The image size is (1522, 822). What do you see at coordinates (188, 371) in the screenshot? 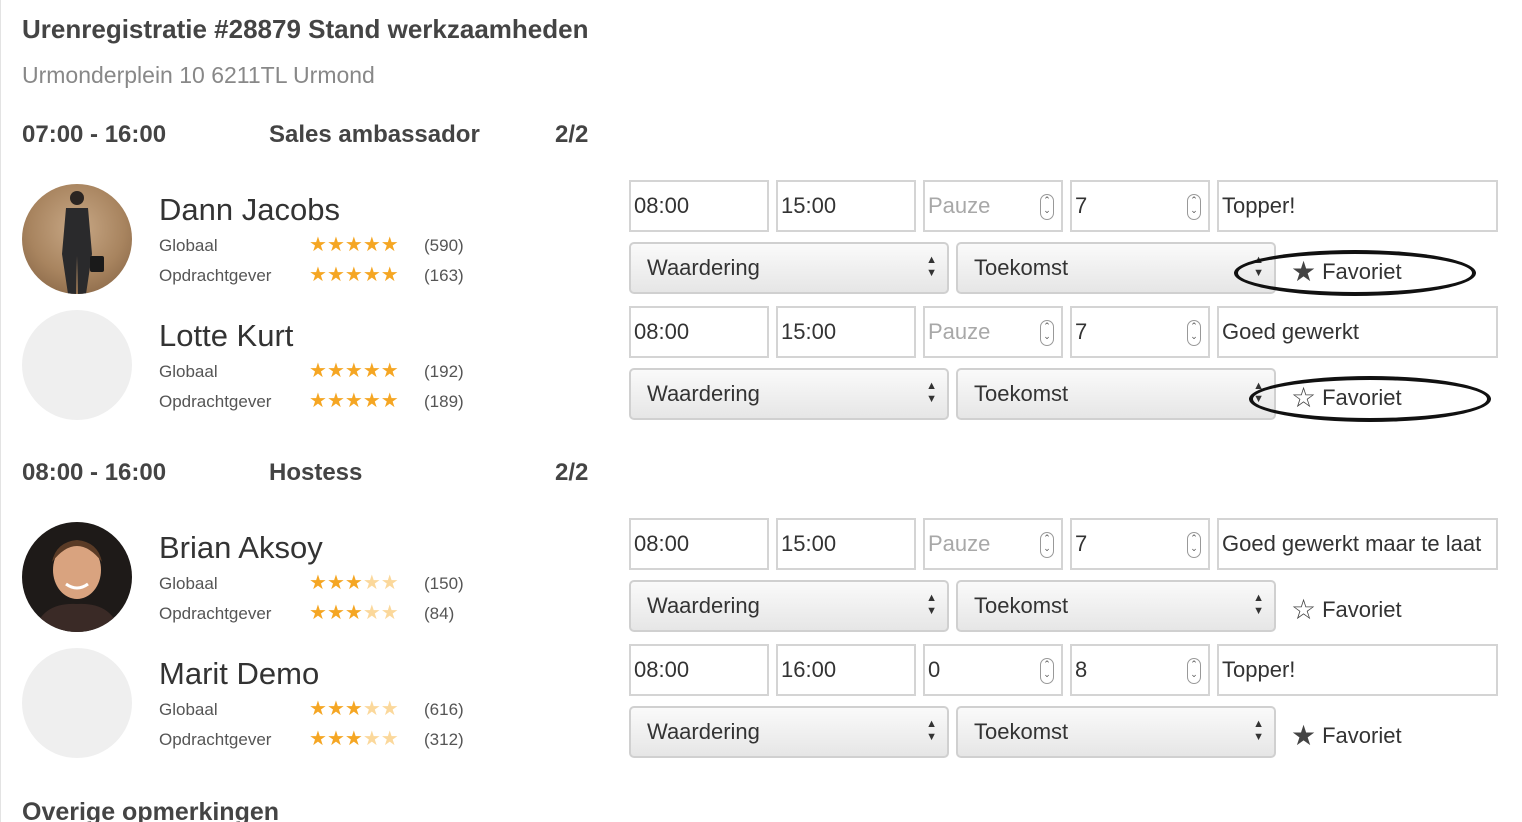
I see `global-rating-label: Globaal` at bounding box center [188, 371].